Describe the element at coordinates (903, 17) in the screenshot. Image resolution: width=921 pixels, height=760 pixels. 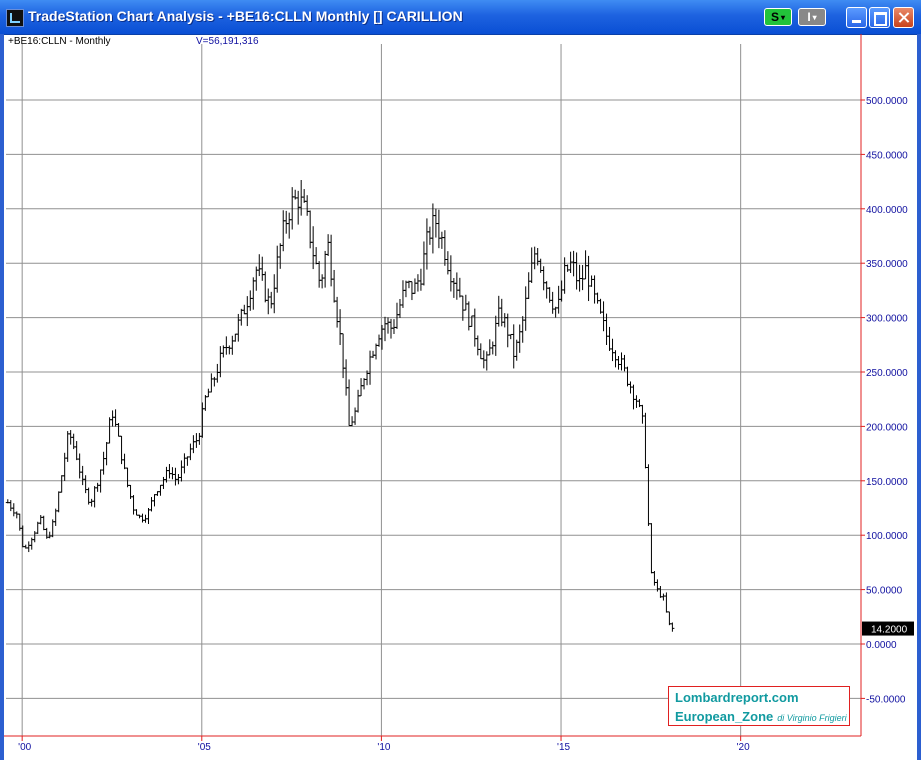
I see `close-button` at that location.